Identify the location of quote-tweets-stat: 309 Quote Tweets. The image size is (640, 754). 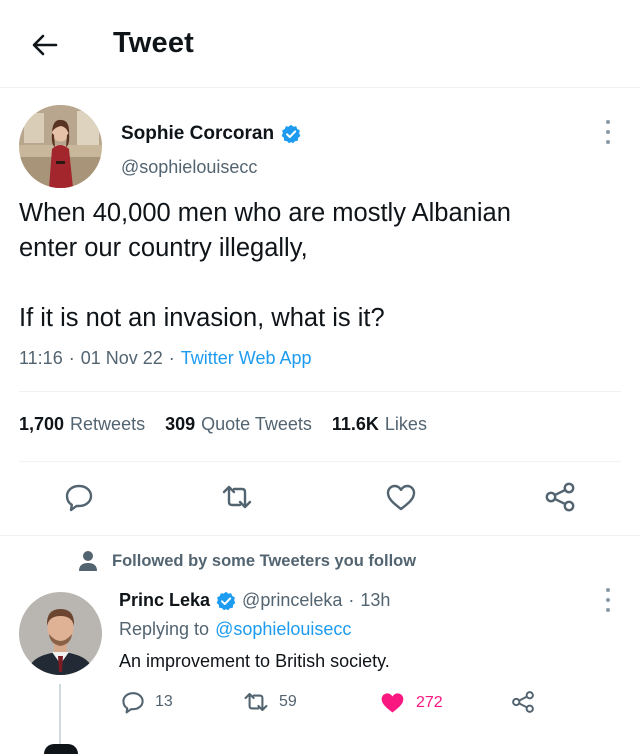
(238, 424).